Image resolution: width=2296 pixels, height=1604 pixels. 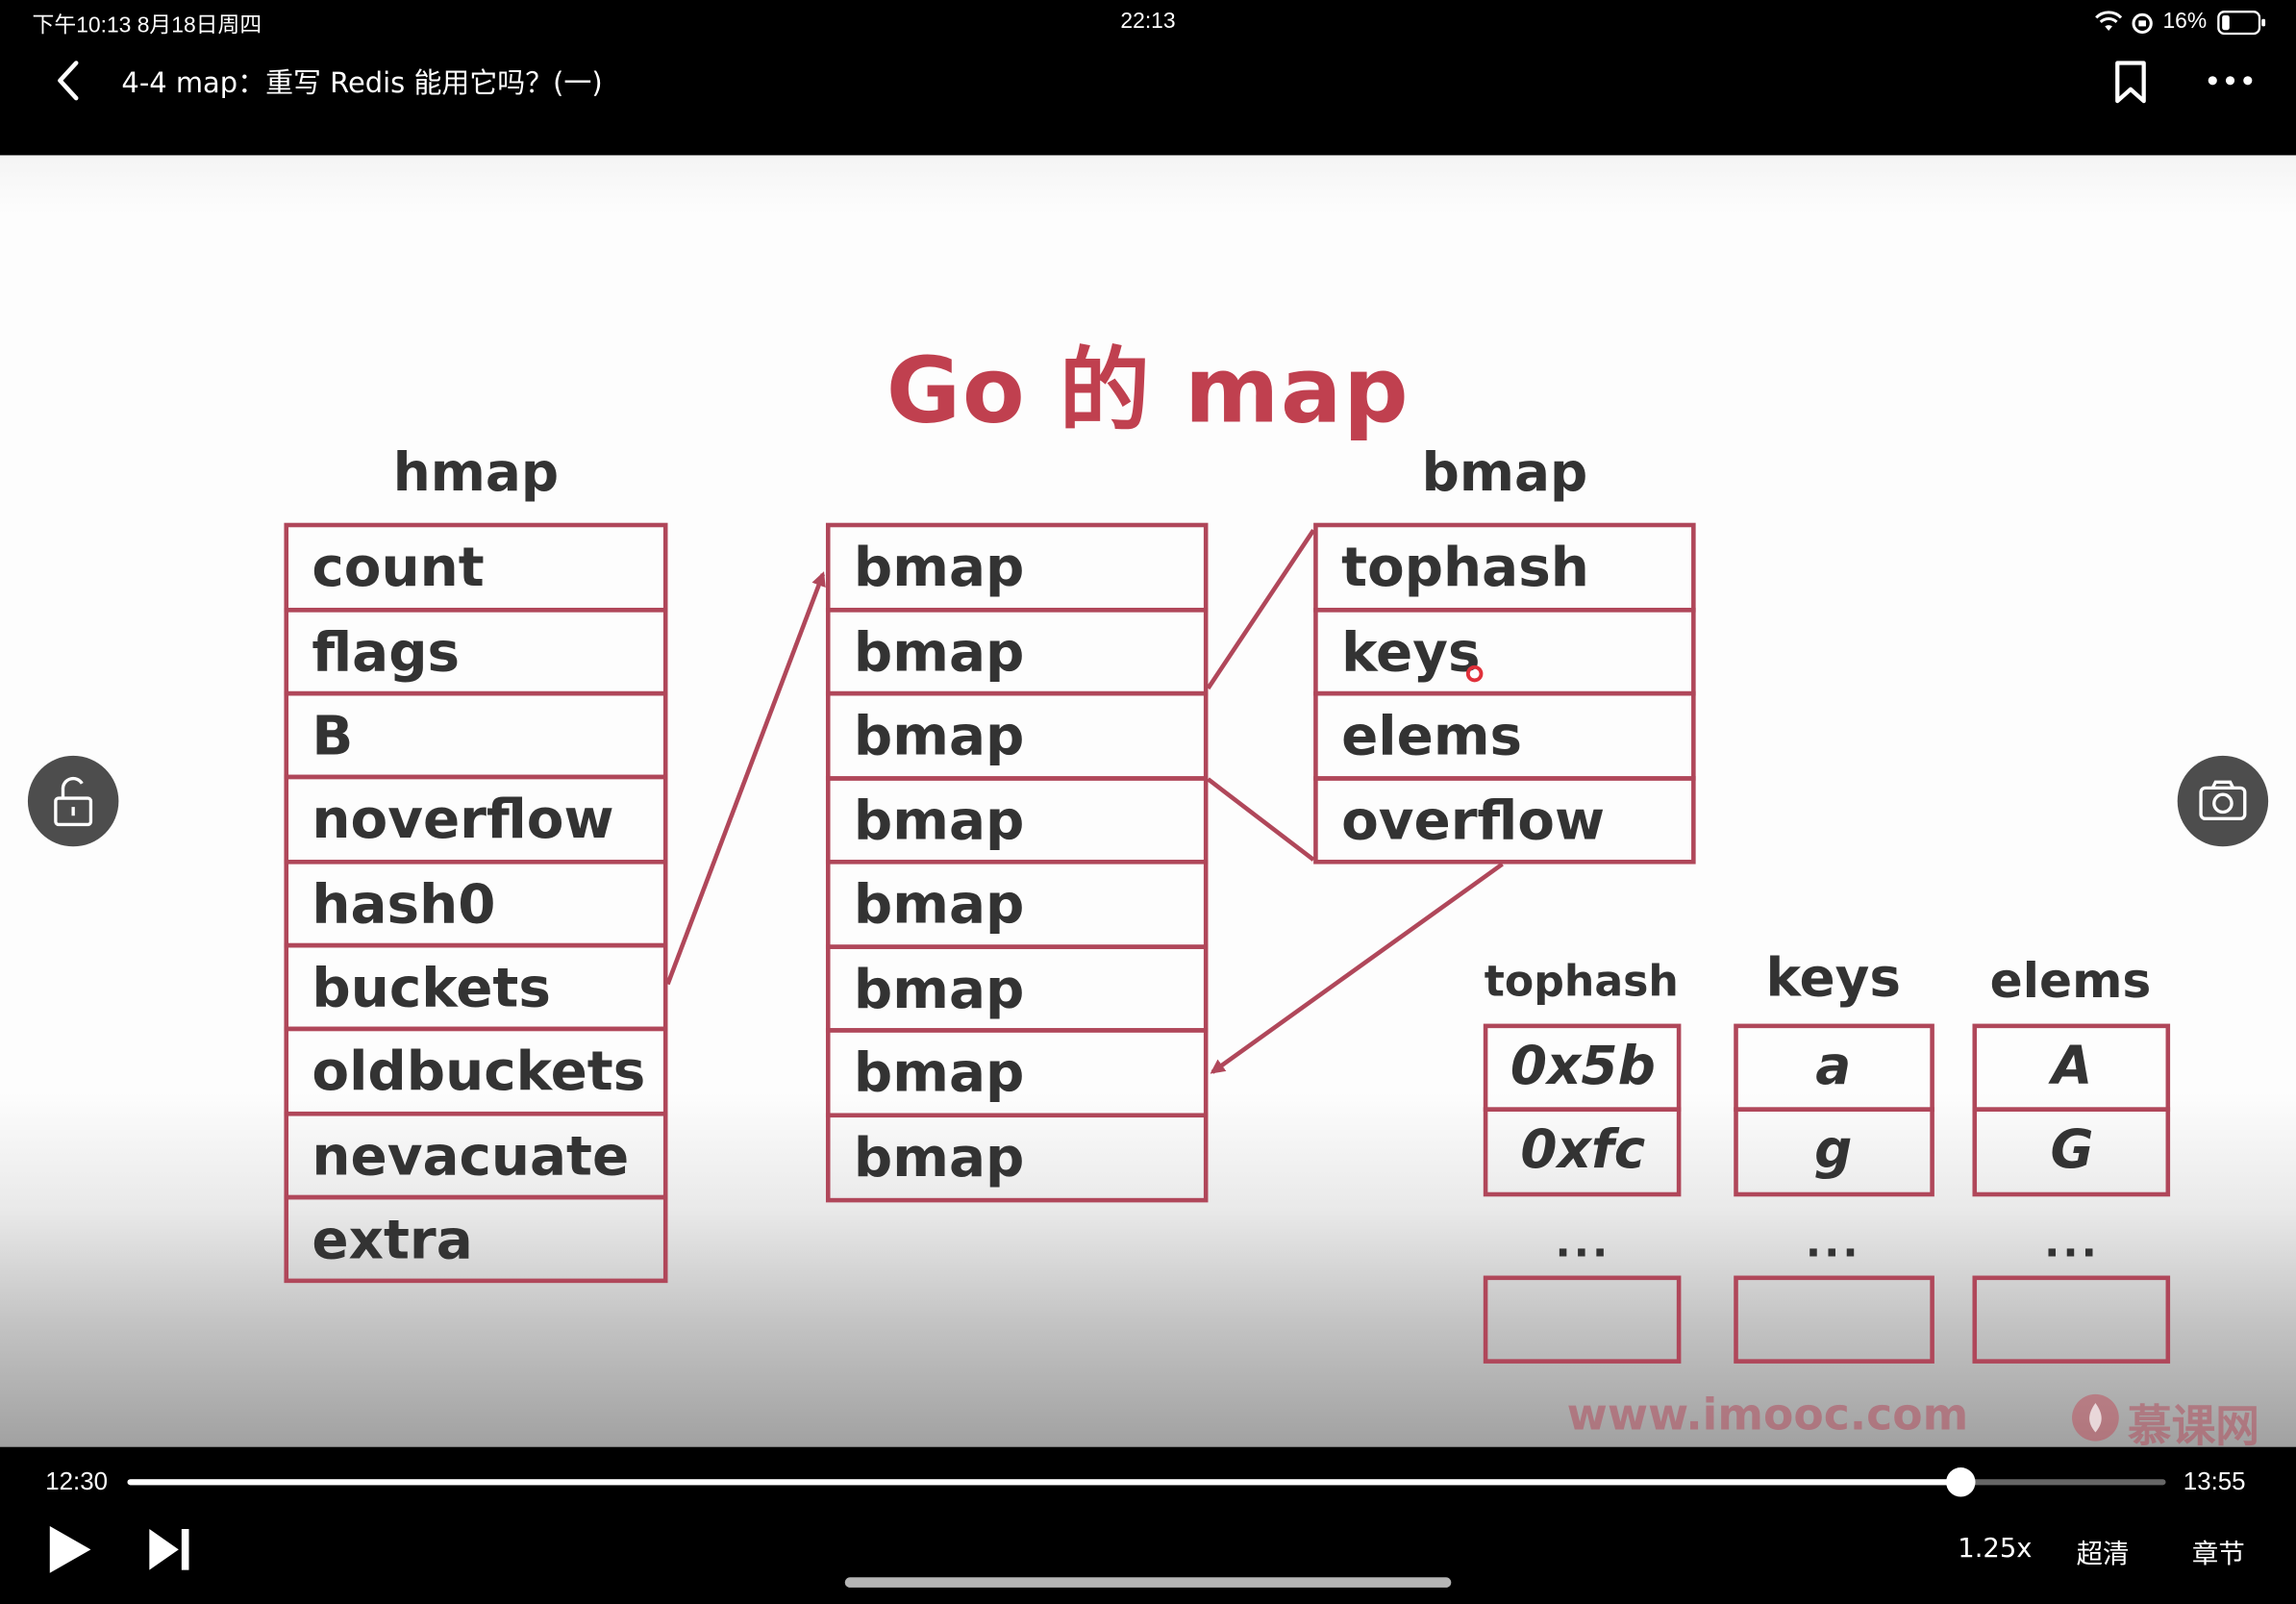 What do you see at coordinates (69, 81) in the screenshot?
I see `back-icon` at bounding box center [69, 81].